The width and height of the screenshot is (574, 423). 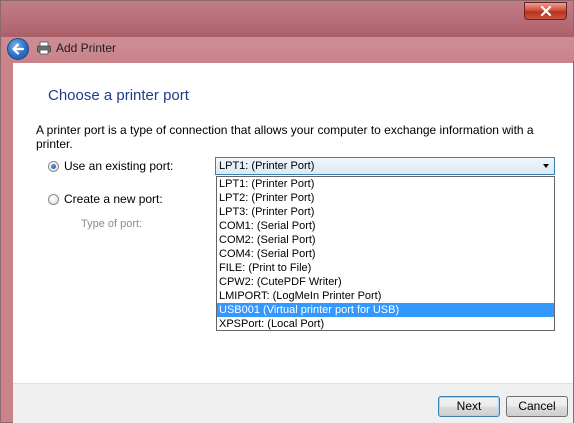 What do you see at coordinates (293, 403) in the screenshot?
I see `wizard-footer: Next Cancel` at bounding box center [293, 403].